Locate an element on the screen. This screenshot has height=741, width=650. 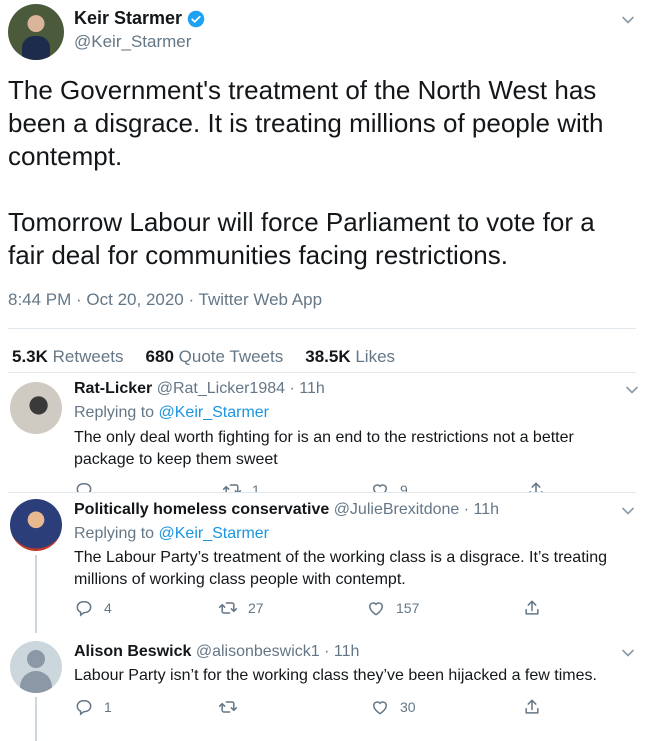
author-row: Keir Starmer is located at coordinates (139, 18).